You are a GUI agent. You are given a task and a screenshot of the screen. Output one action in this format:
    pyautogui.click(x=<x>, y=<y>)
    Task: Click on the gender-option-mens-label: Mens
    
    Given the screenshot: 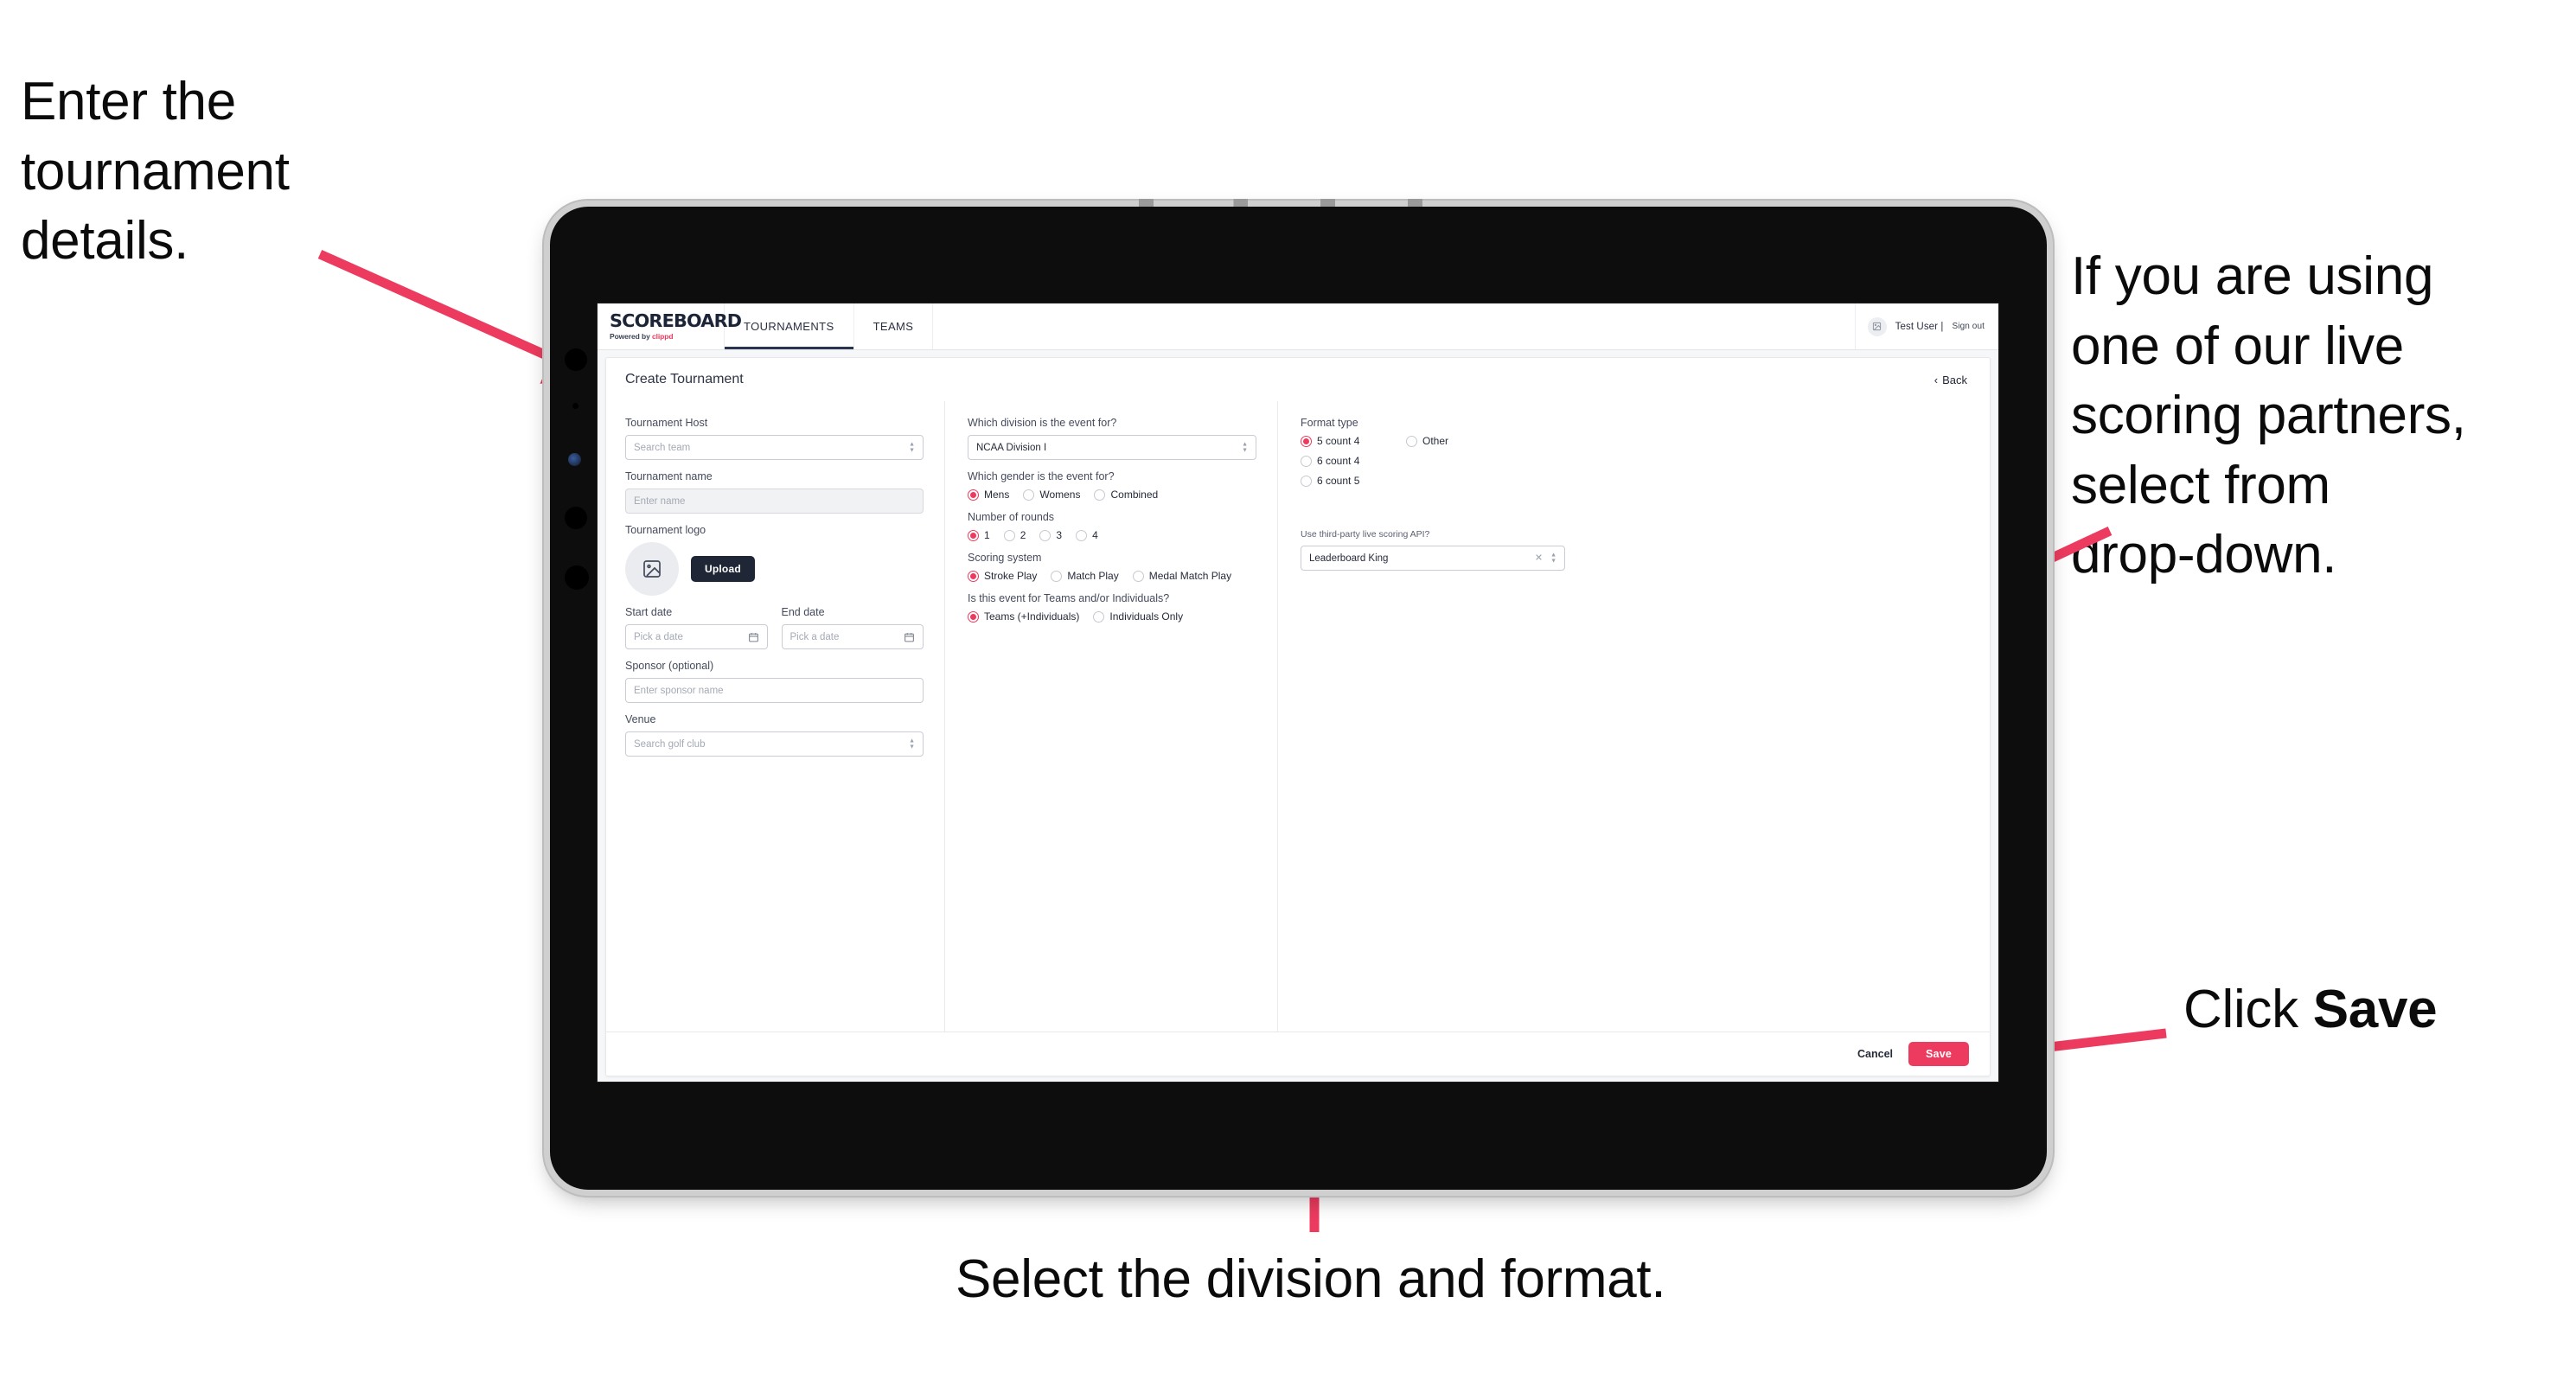 What is the action you would take?
    pyautogui.click(x=997, y=495)
    